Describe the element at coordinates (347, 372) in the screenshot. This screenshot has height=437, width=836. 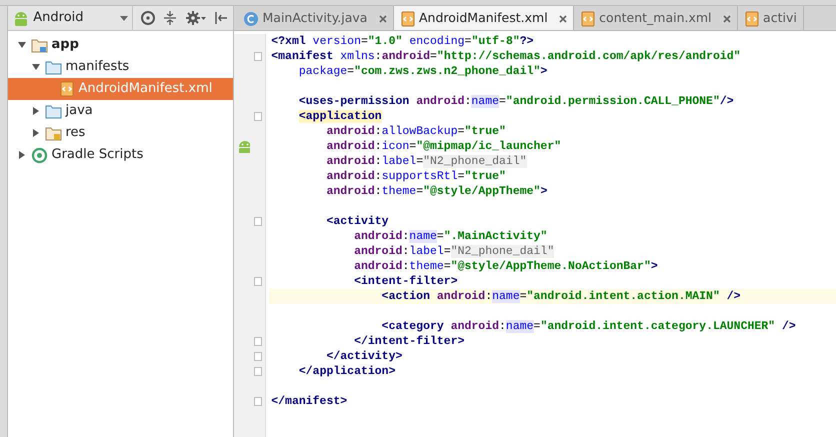
I see `code-line: </application>` at that location.